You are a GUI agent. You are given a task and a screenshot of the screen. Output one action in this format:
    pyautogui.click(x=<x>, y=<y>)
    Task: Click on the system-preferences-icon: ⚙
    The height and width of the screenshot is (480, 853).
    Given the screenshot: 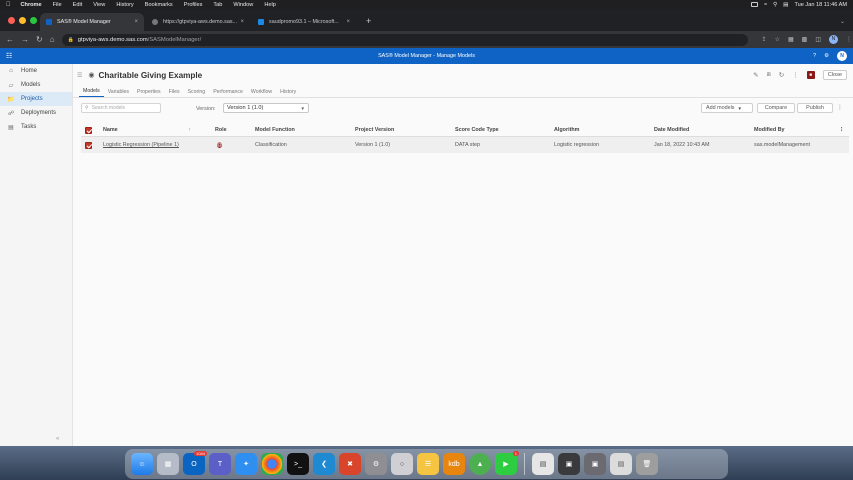 What is the action you would take?
    pyautogui.click(x=376, y=464)
    